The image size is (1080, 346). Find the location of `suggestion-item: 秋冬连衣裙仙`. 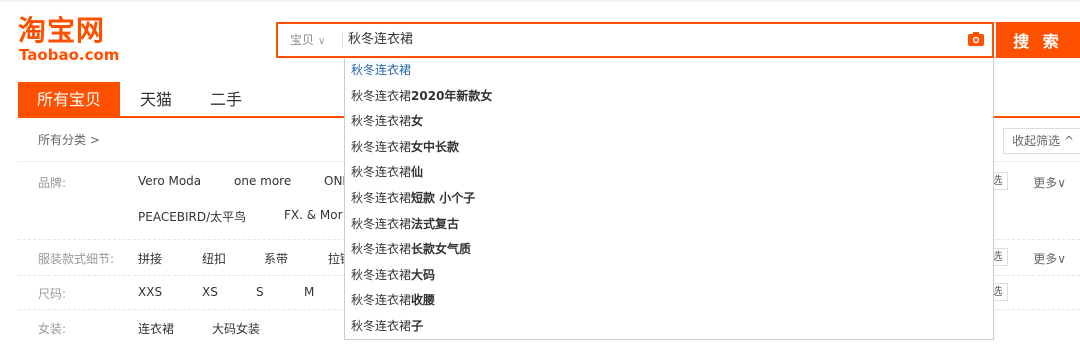

suggestion-item: 秋冬连衣裙仙 is located at coordinates (669, 173).